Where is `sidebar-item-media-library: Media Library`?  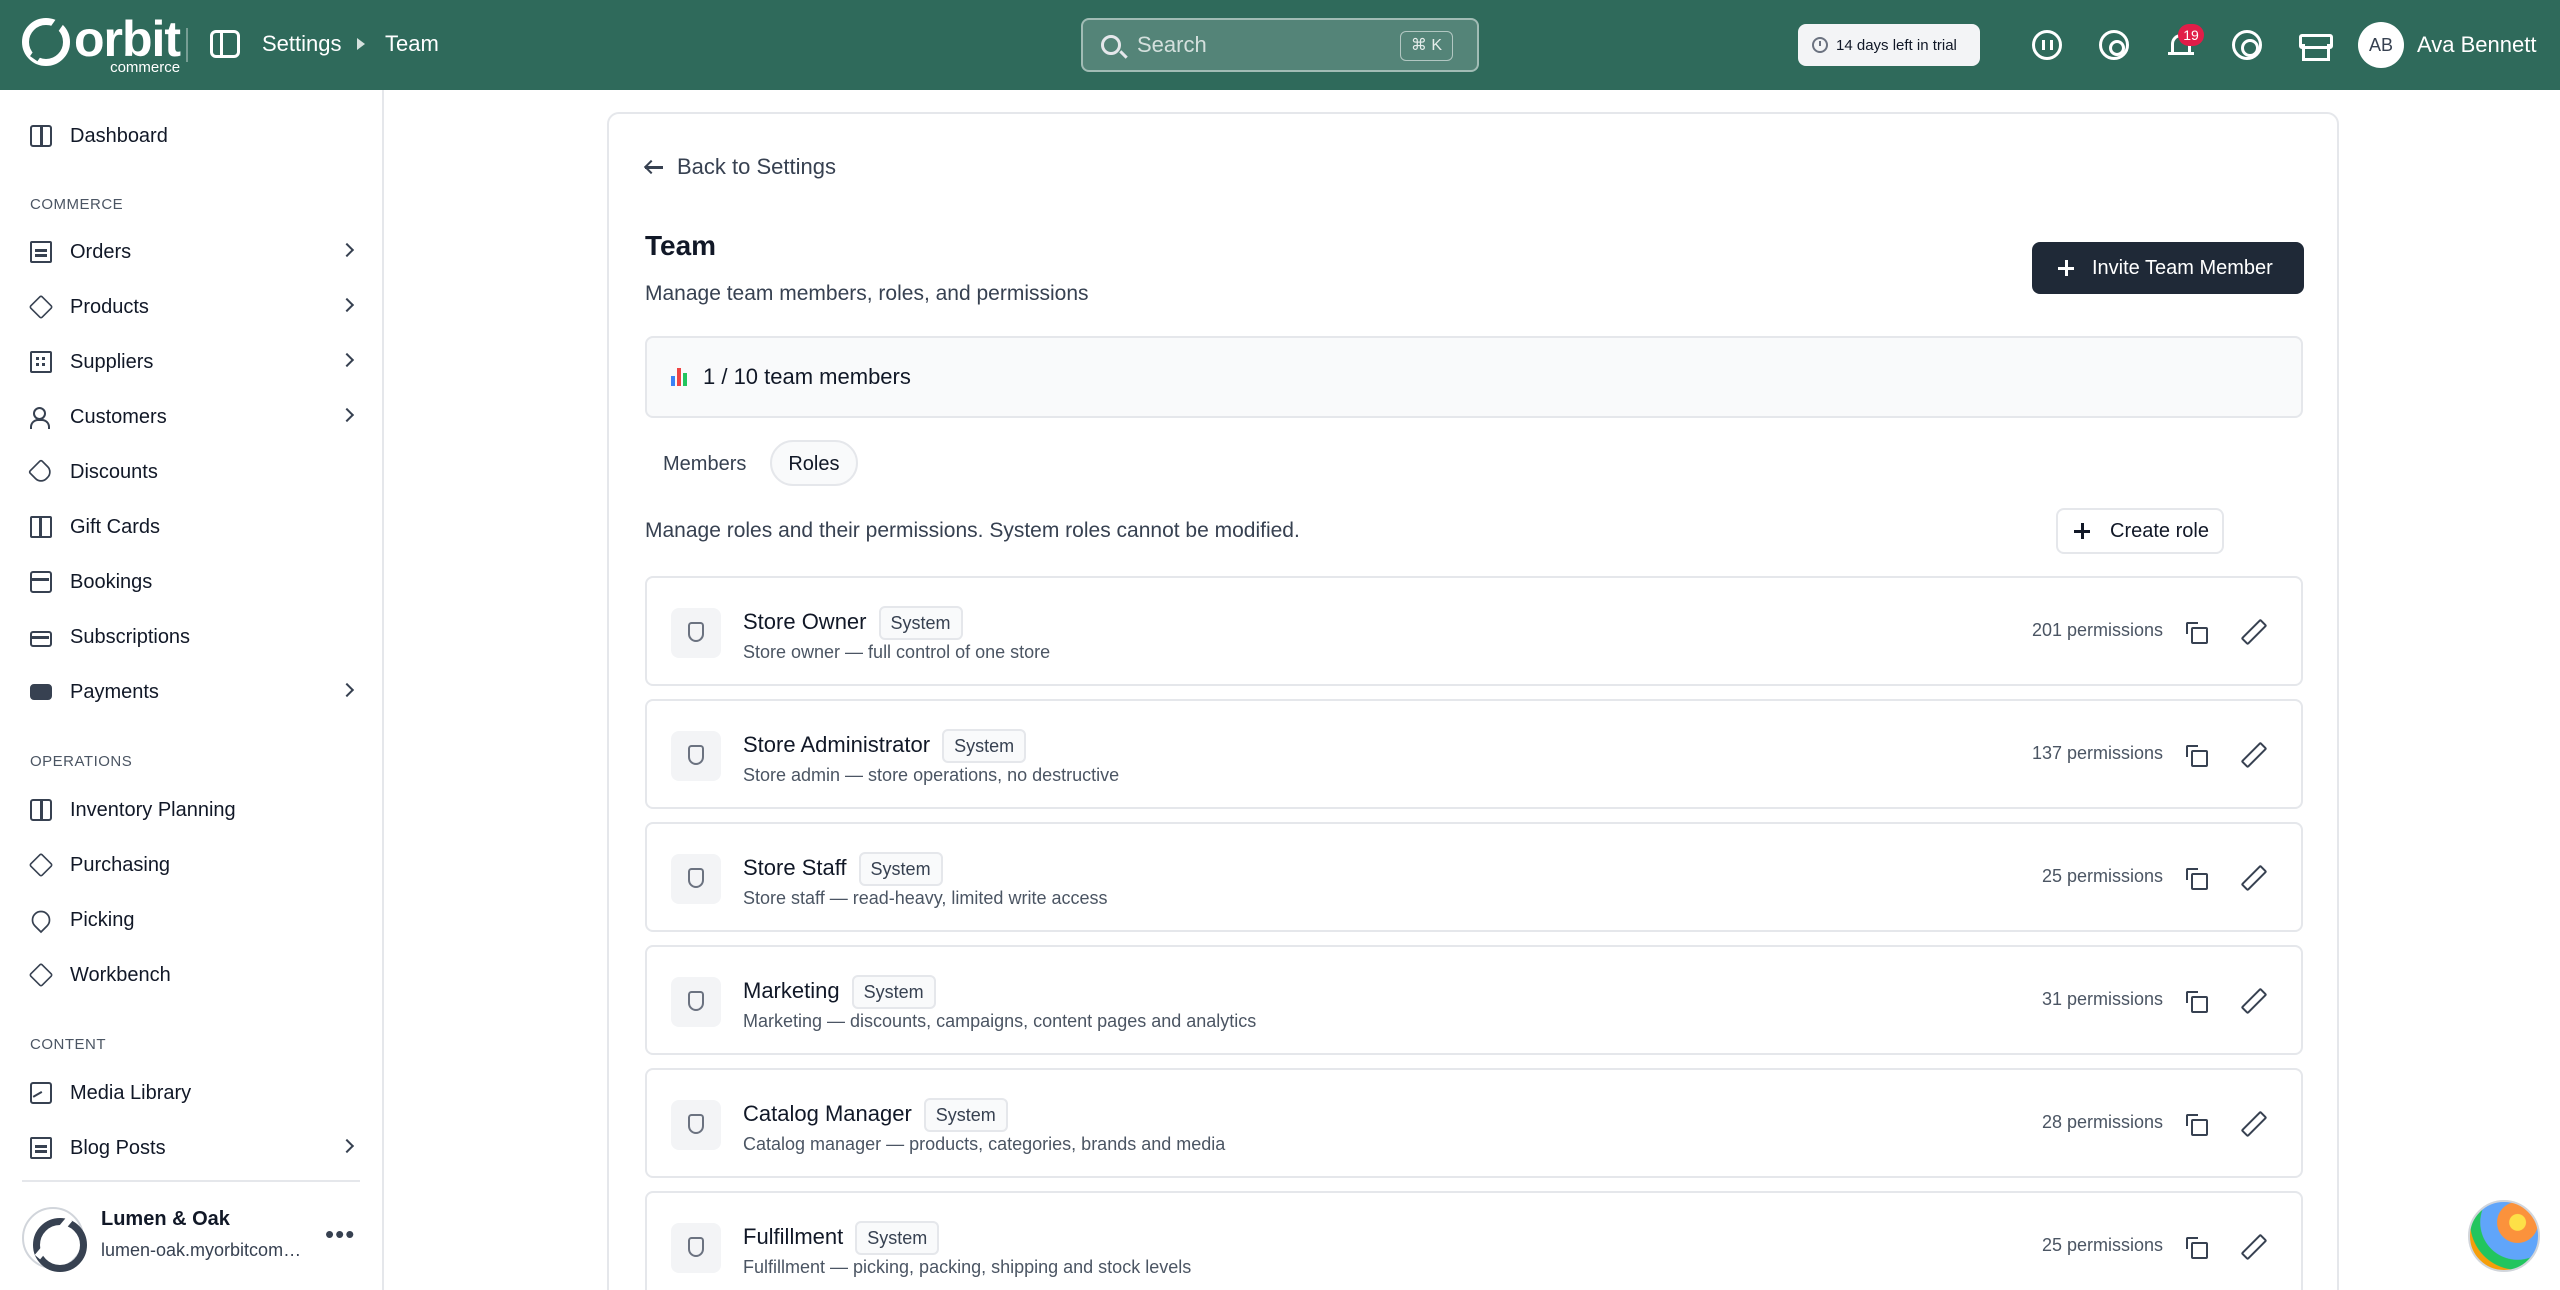
sidebar-item-media-library: Media Library is located at coordinates (195, 1093).